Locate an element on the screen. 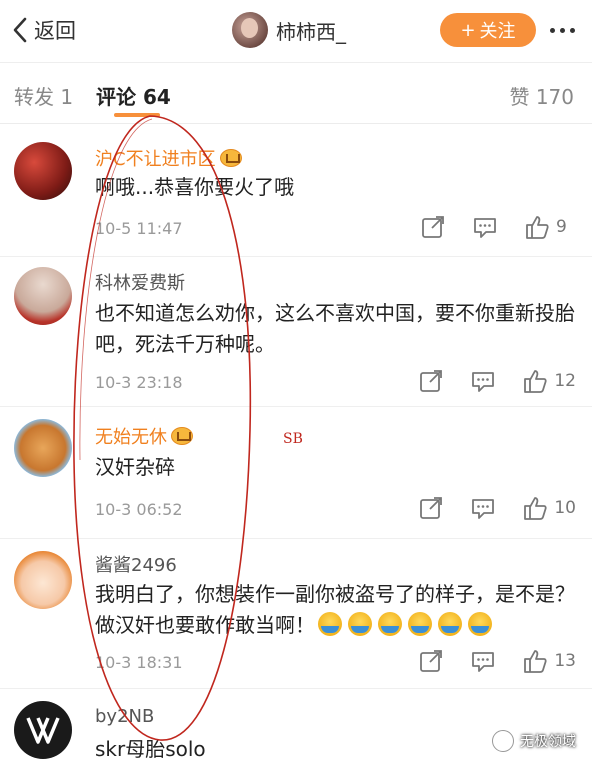  comment-text: 汉奸杂碎 is located at coordinates (135, 467).